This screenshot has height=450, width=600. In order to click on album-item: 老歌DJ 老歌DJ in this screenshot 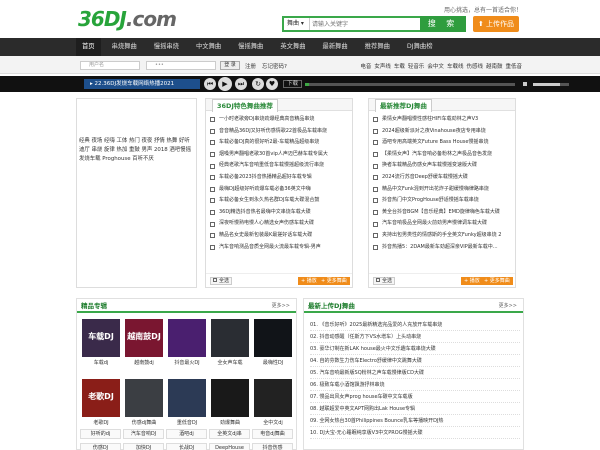, I will do `click(101, 402)`.